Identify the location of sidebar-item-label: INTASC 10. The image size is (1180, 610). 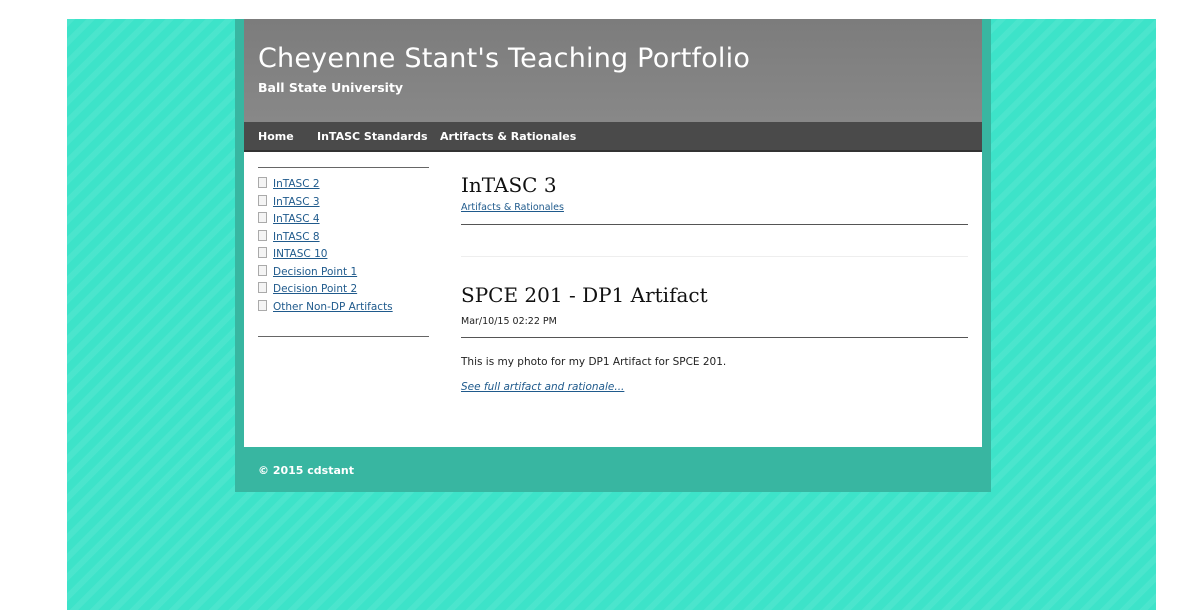
(300, 254).